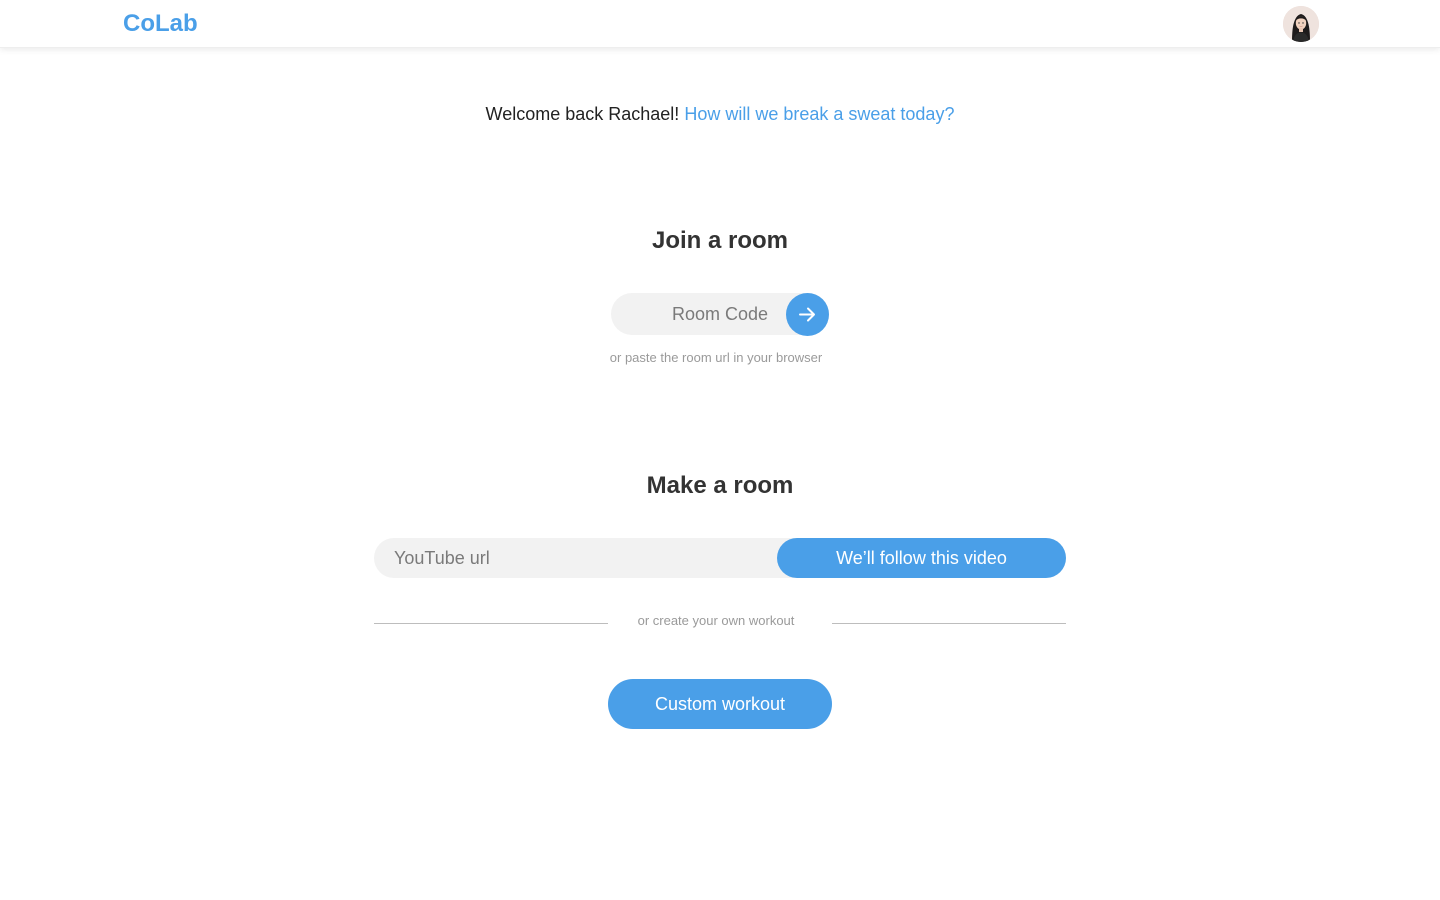  I want to click on follow-video-button: We’ll follow this video, so click(921, 558).